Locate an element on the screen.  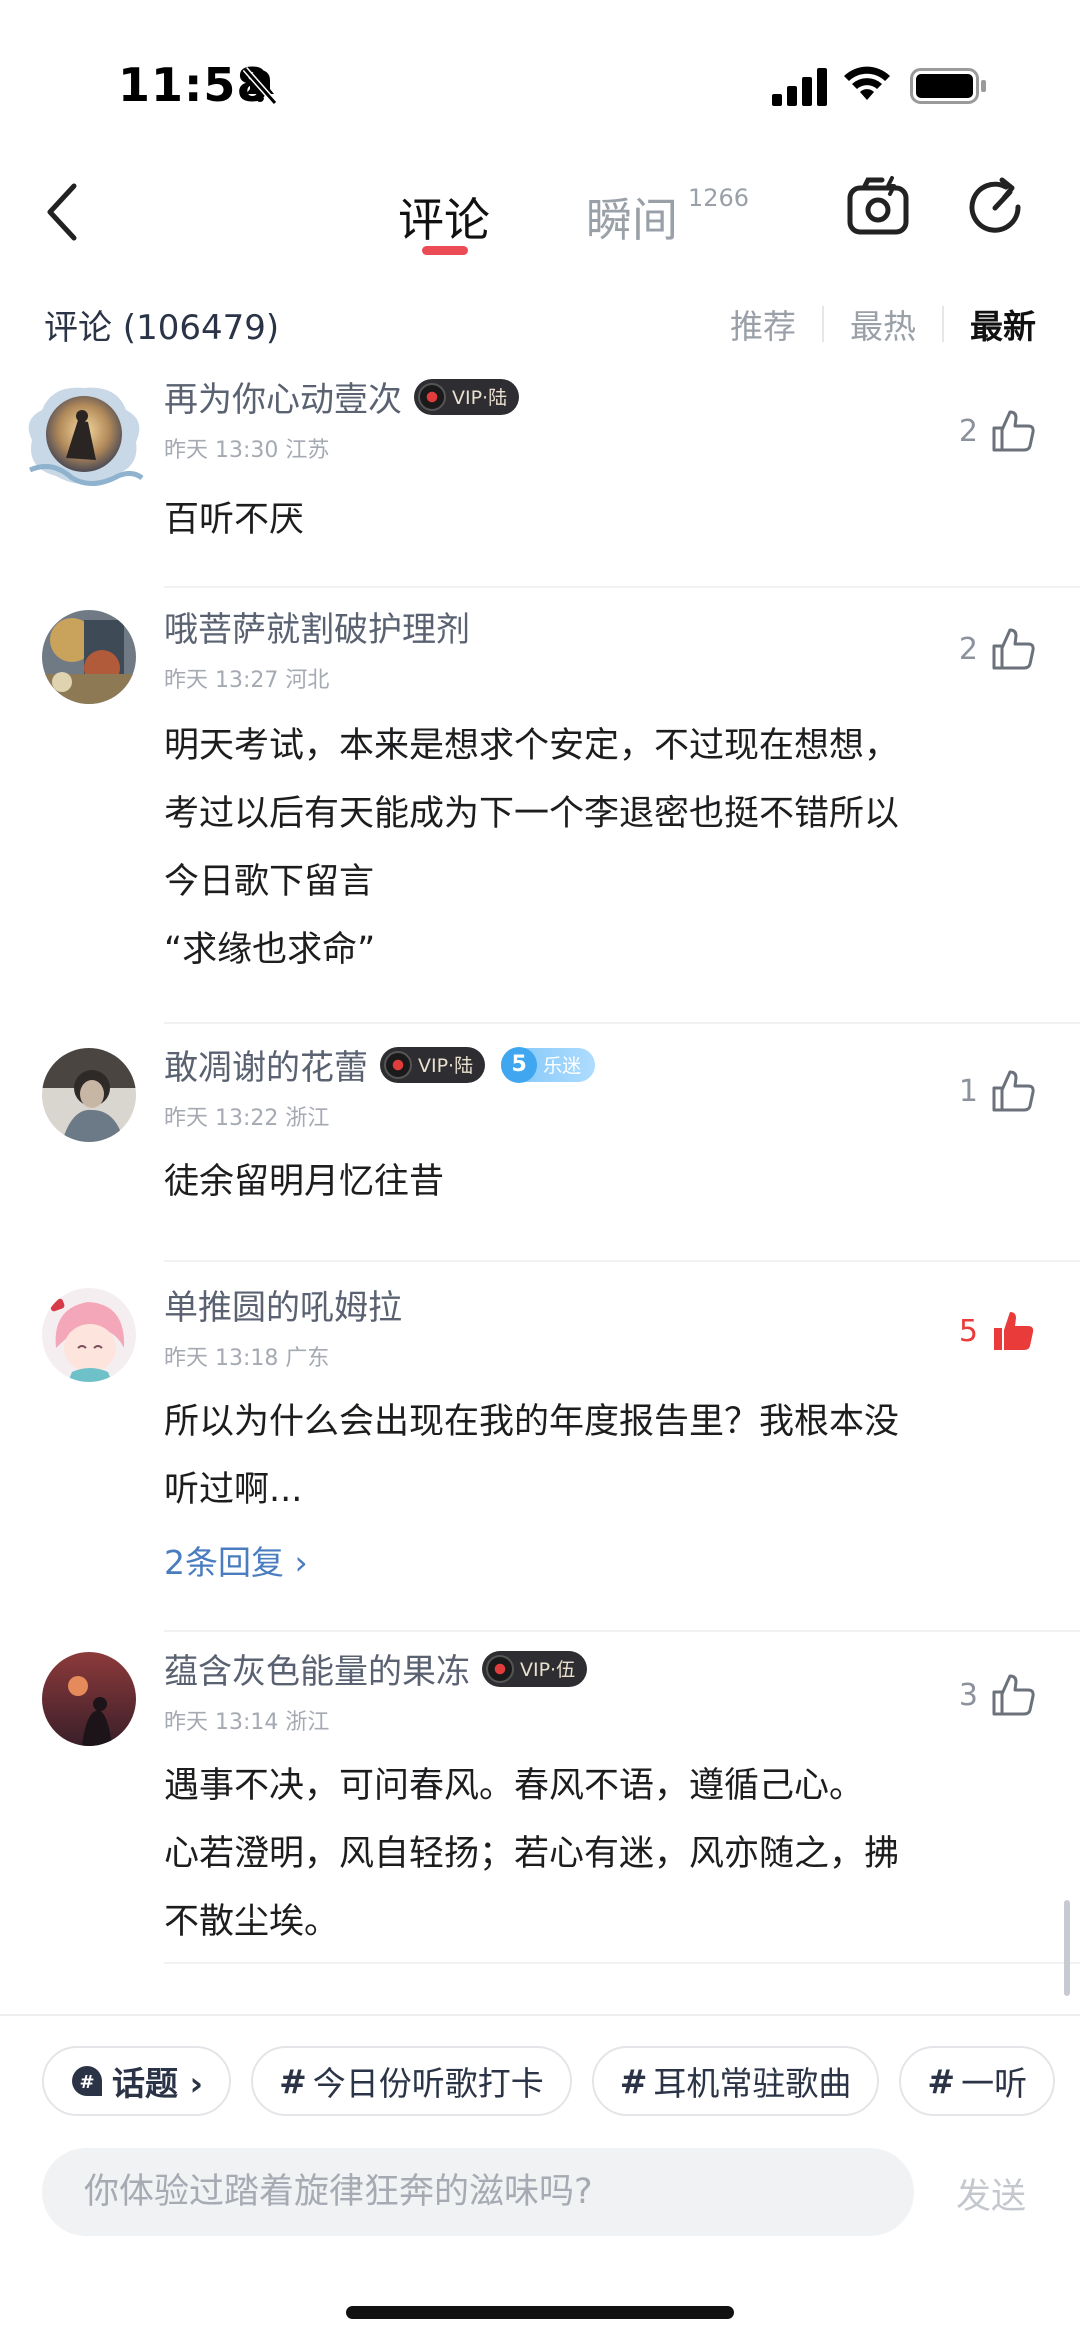
comment-header-row: 哦菩萨就割破护理剂 is located at coordinates (317, 626).